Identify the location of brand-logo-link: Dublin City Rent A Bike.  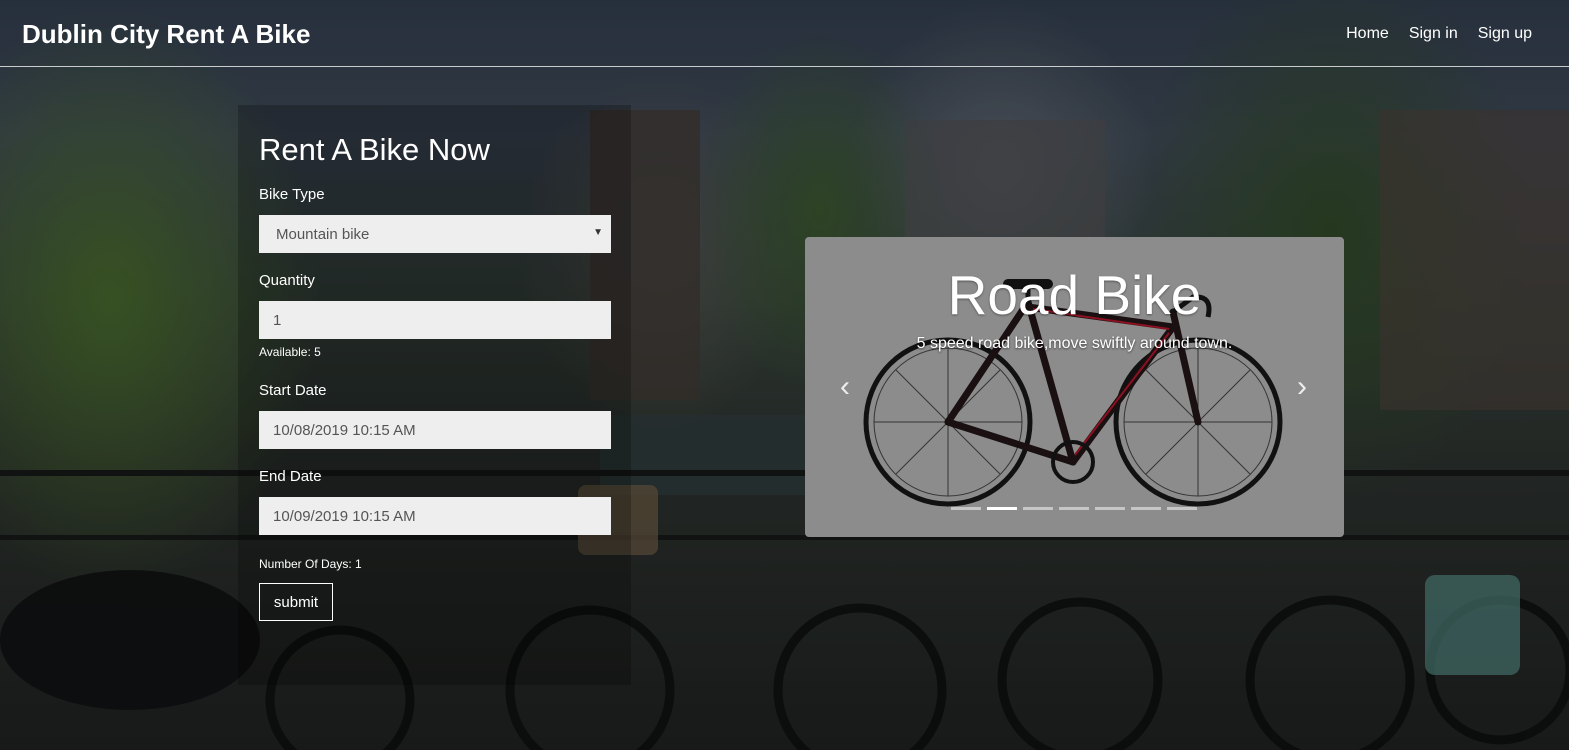
(166, 34).